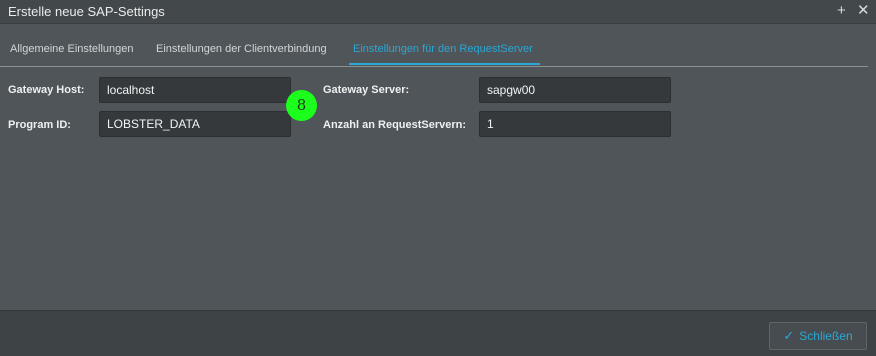 This screenshot has height=356, width=876. I want to click on close-icon: ✕, so click(863, 11).